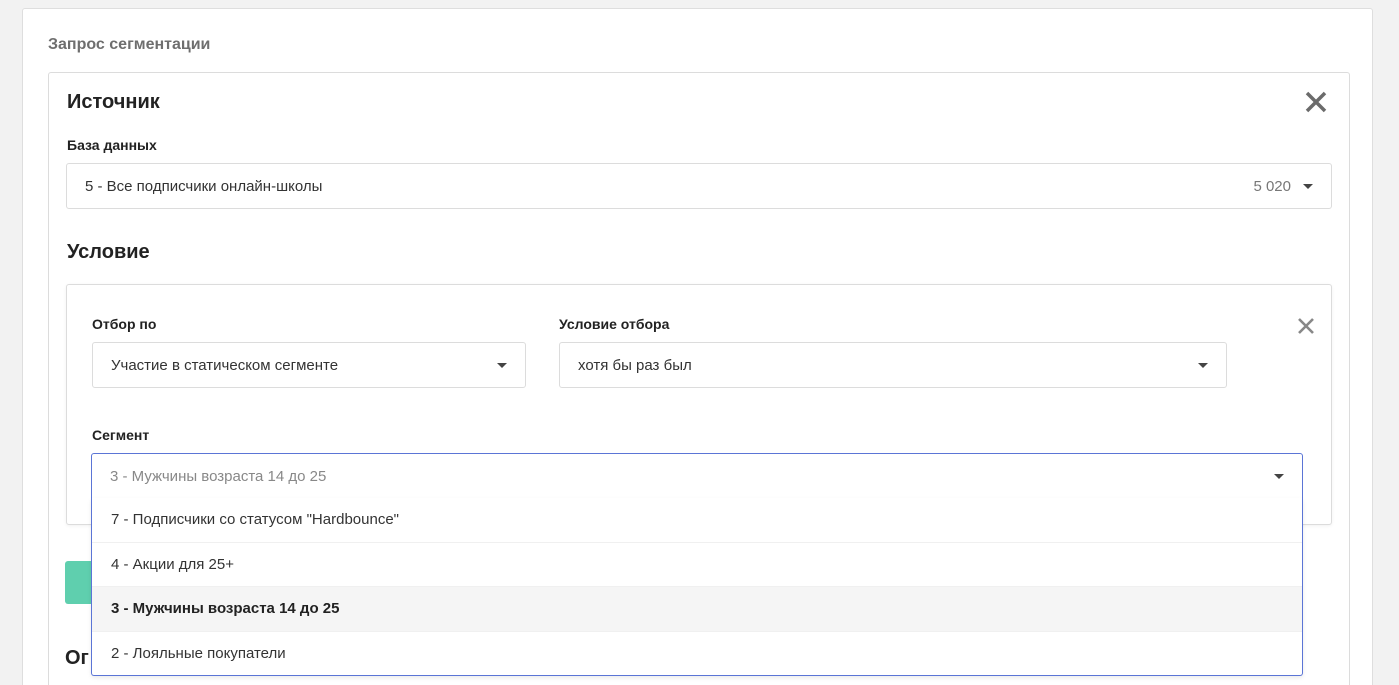 This screenshot has height=685, width=1399. What do you see at coordinates (124, 324) in the screenshot?
I see `filter-by-label: Отбор по` at bounding box center [124, 324].